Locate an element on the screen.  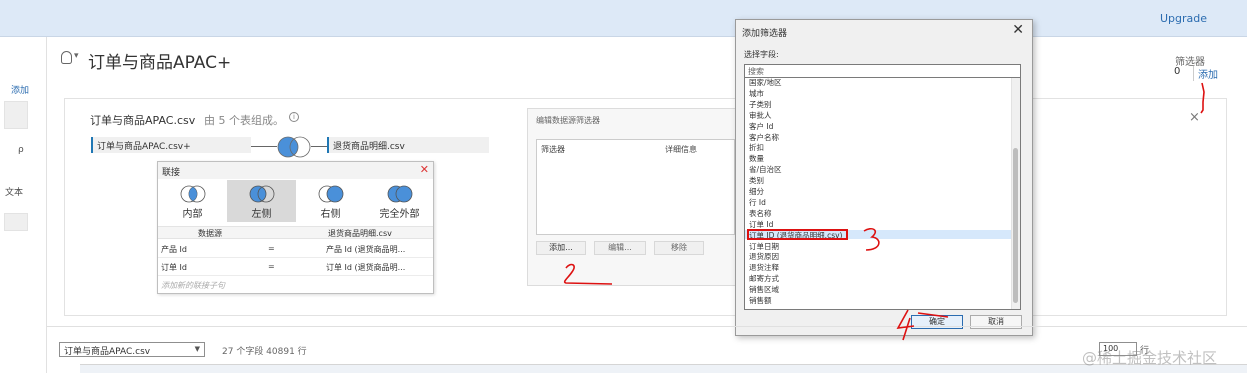
right-table-pill: 退货商品明细.csv is located at coordinates (408, 145).